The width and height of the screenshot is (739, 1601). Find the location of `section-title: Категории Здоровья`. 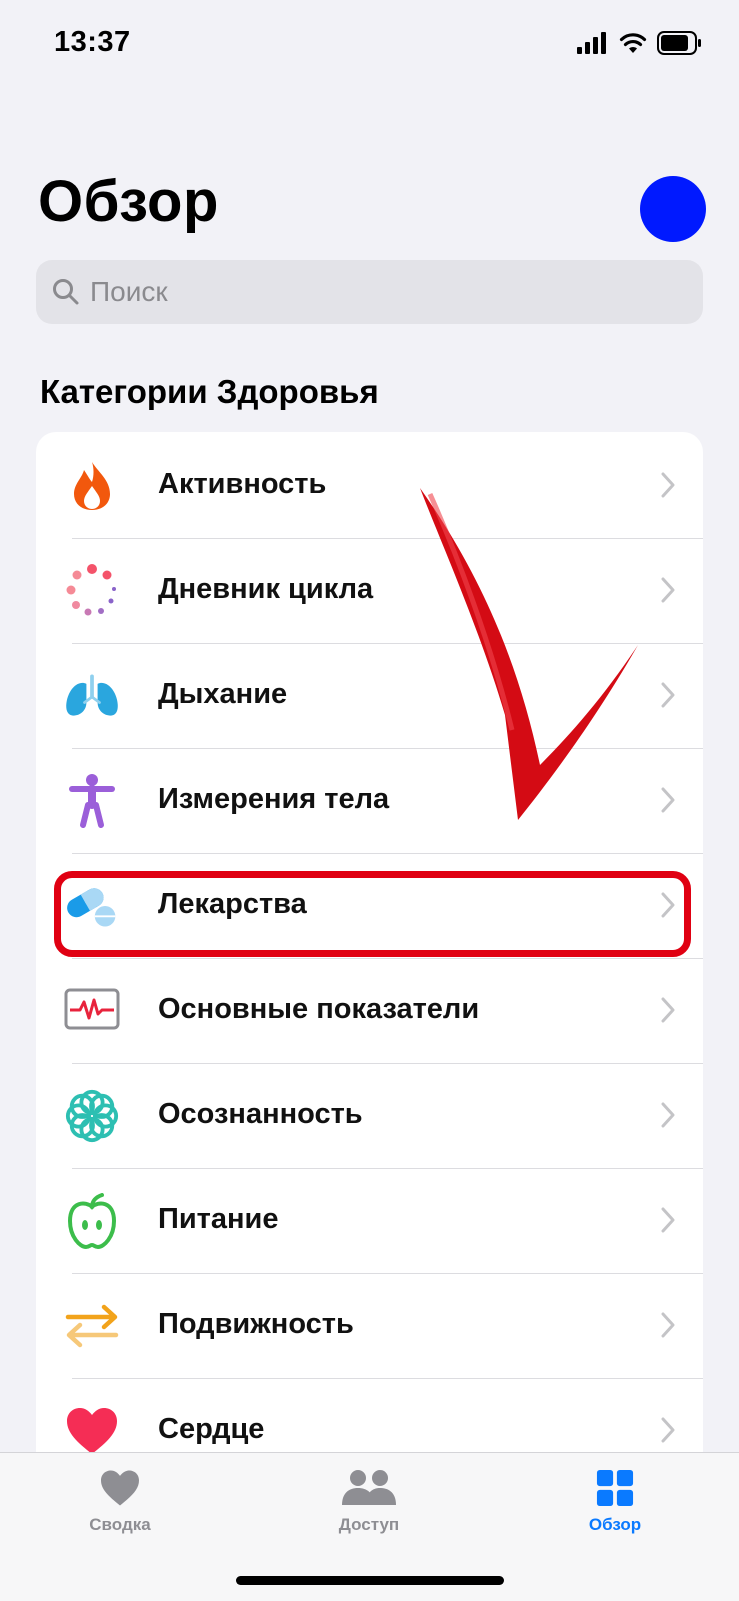

section-title: Категории Здоровья is located at coordinates (209, 391).